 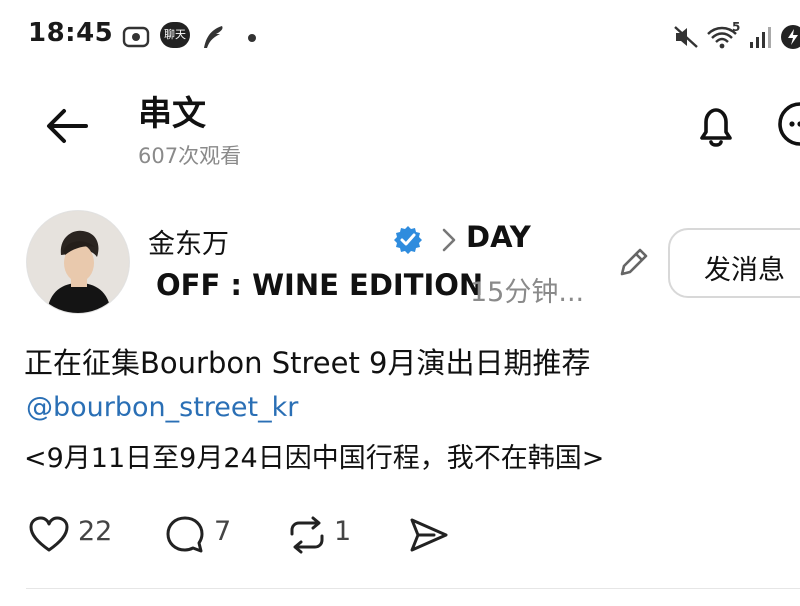 What do you see at coordinates (190, 156) in the screenshot?
I see `view-count: 607次观看` at bounding box center [190, 156].